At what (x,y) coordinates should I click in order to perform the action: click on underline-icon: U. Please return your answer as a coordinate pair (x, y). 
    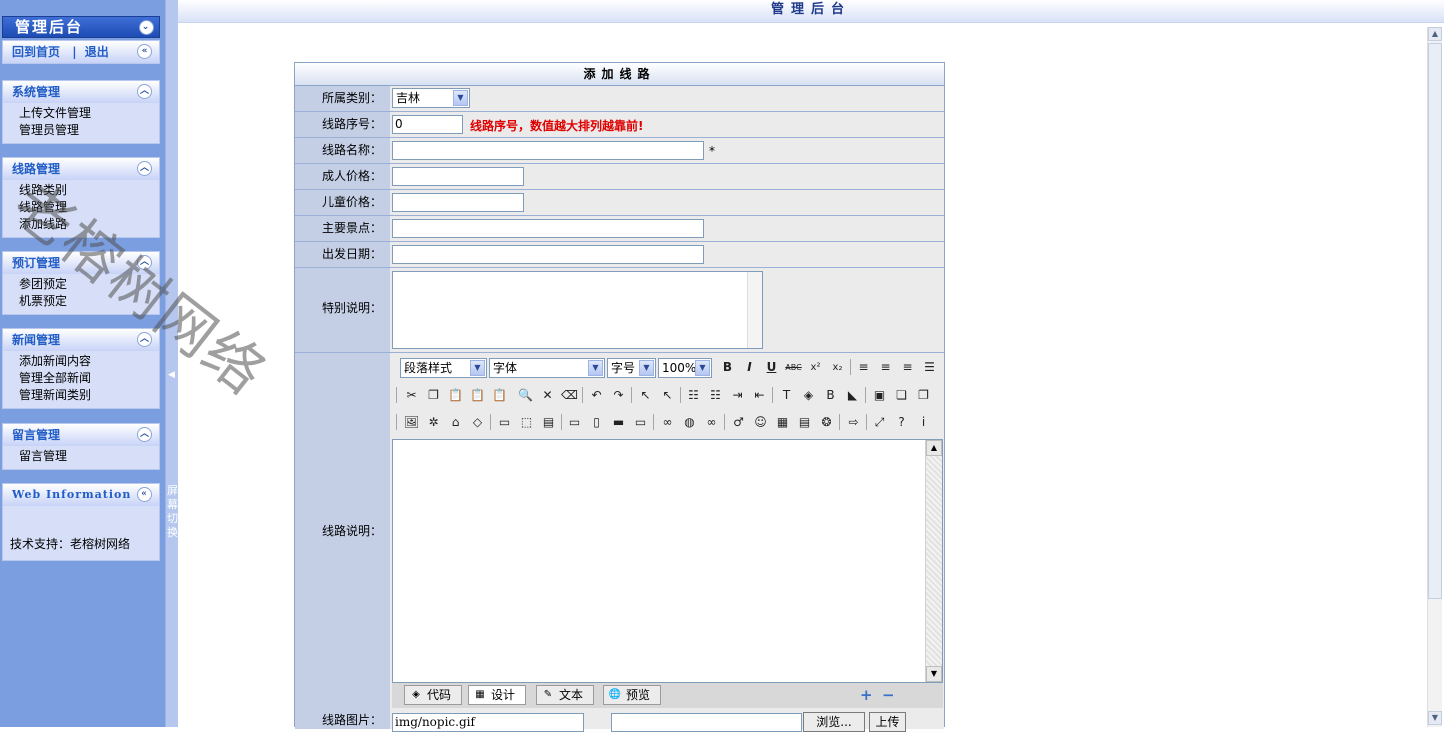
    Looking at the image, I should click on (771, 367).